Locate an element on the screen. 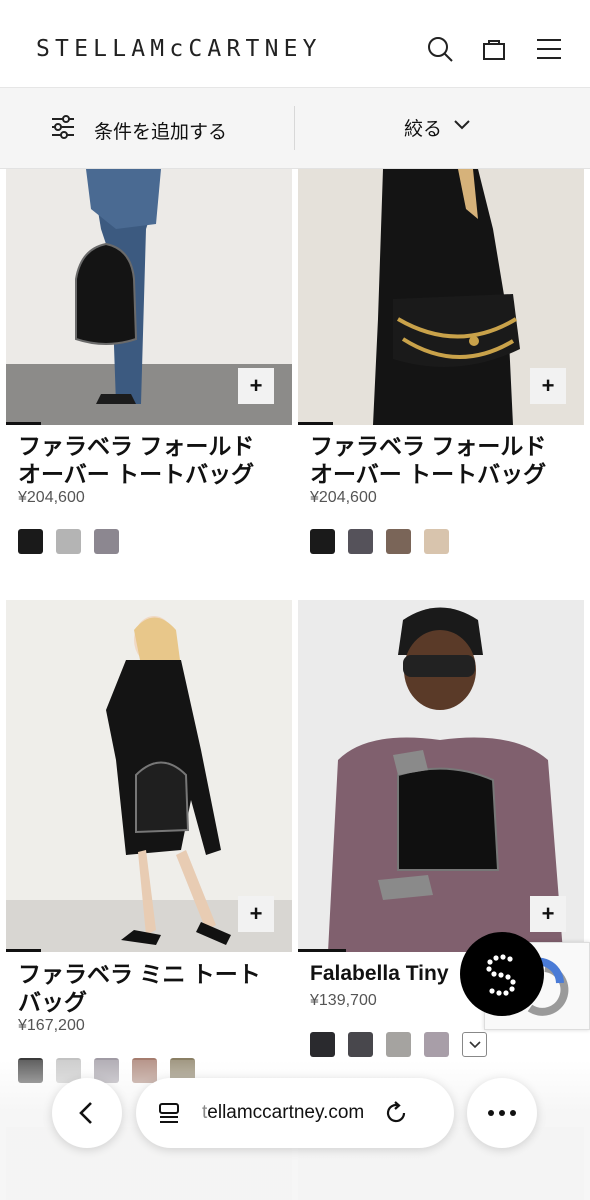 The width and height of the screenshot is (590, 1200). filter-divider is located at coordinates (294, 128).